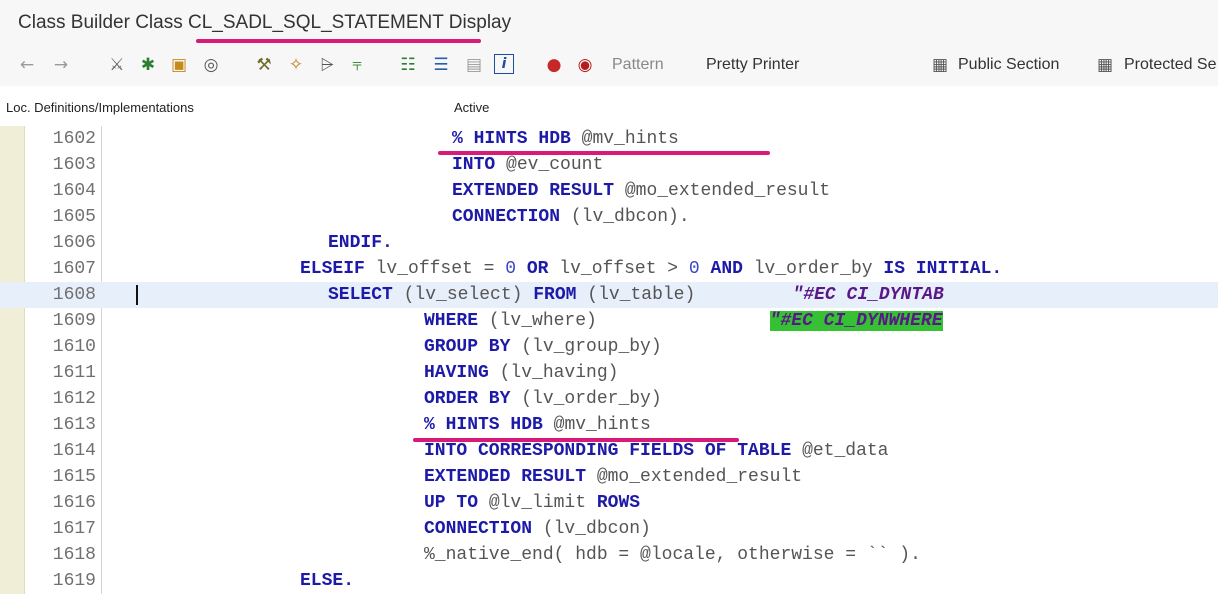 The height and width of the screenshot is (594, 1218). I want to click on code-line: 1602 % HINTS HDB @mv_hints, so click(609, 139).